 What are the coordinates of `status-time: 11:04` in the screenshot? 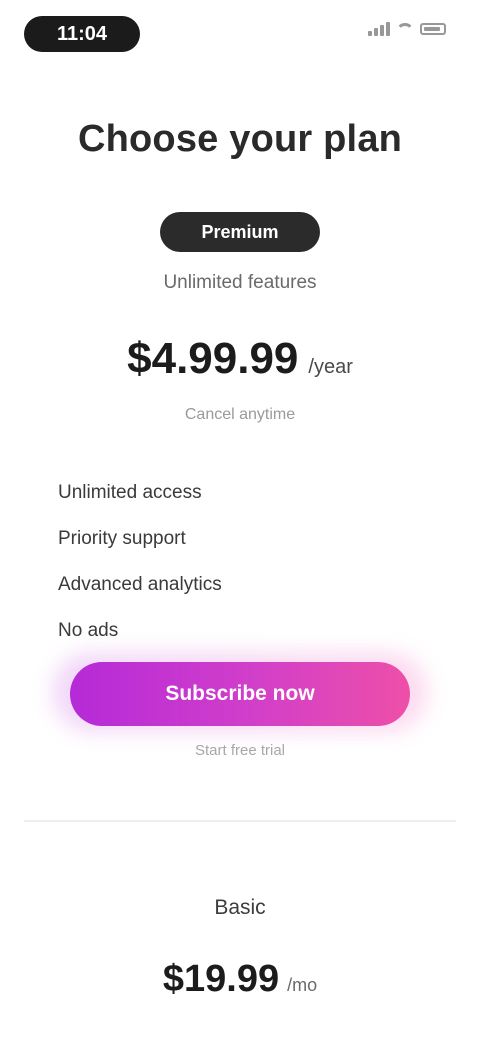 It's located at (82, 34).